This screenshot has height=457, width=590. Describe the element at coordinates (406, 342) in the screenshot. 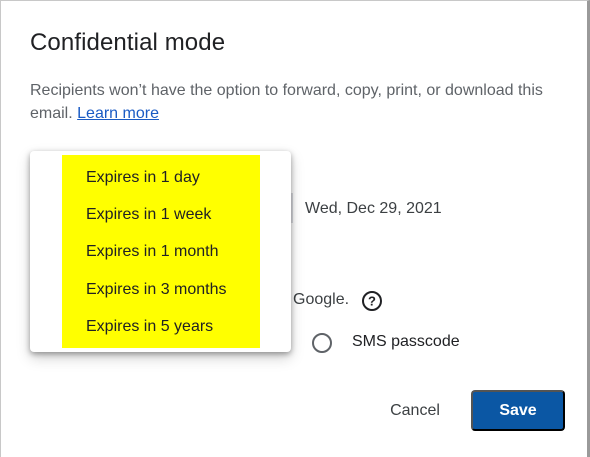

I see `sms-passcode-label: SMS passcode` at that location.